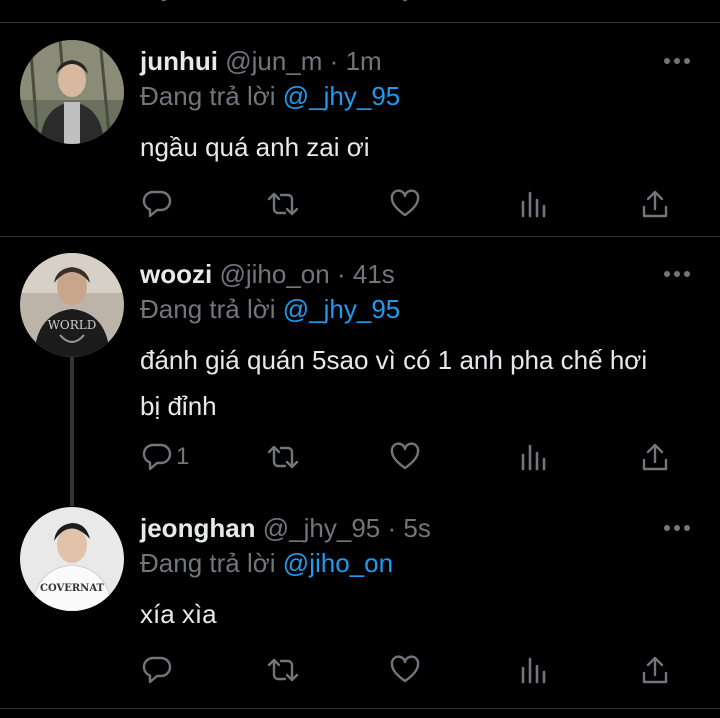  What do you see at coordinates (416, 528) in the screenshot?
I see `timestamp: 5s` at bounding box center [416, 528].